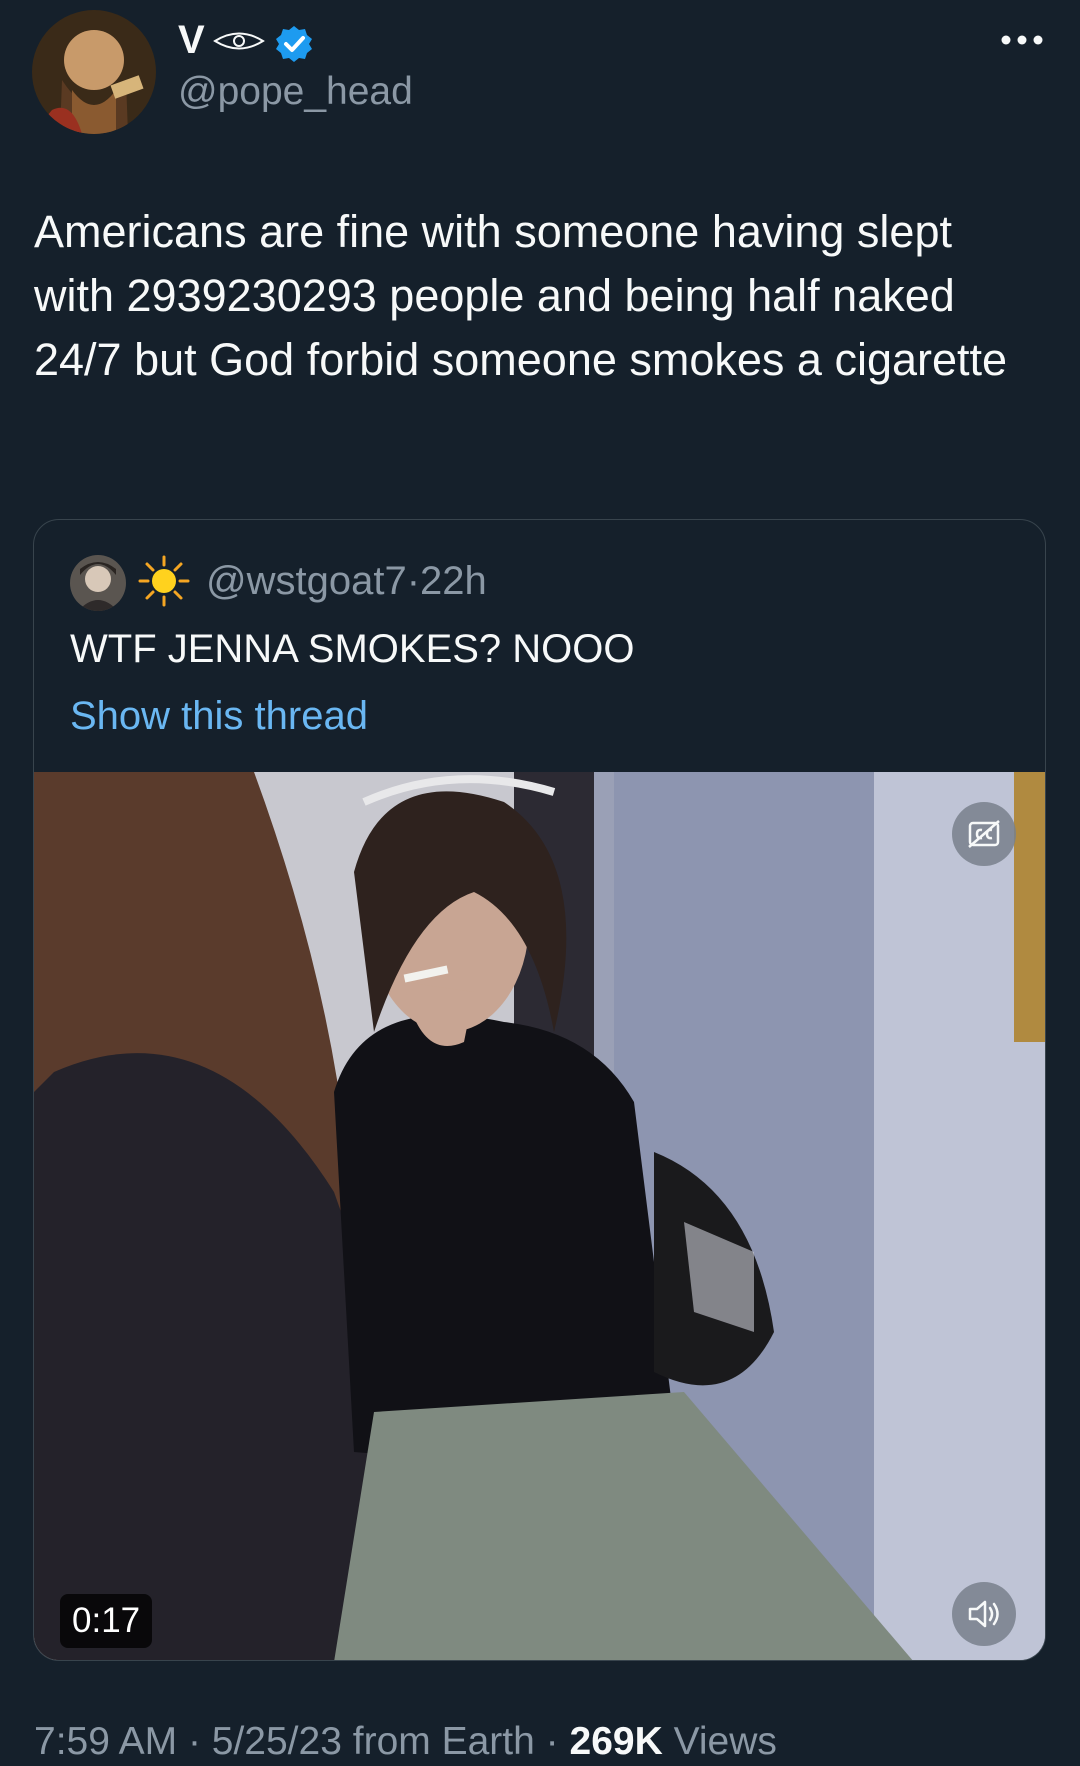 This screenshot has width=1080, height=1766. I want to click on quoted-time: 22h, so click(453, 581).